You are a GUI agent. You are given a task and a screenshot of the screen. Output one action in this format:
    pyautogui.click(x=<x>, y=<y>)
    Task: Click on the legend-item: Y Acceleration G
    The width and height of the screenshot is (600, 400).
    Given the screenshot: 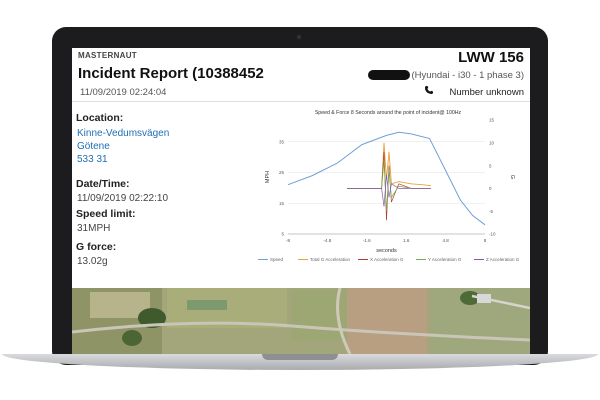 What is the action you would take?
    pyautogui.click(x=438, y=259)
    